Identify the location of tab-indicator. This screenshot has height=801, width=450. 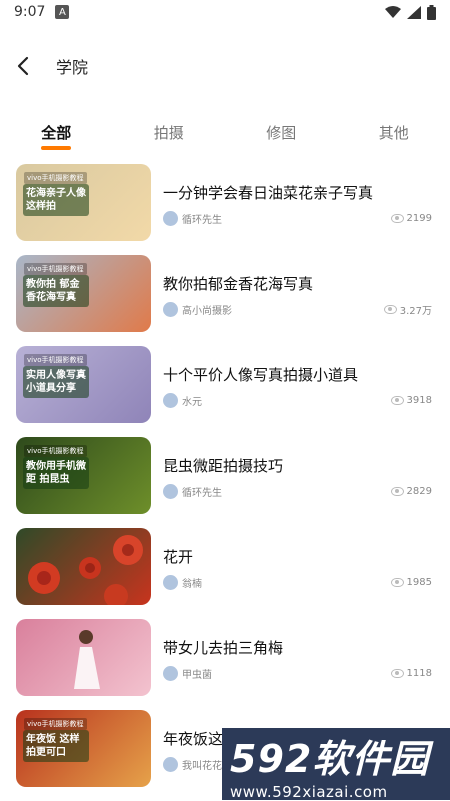
(56, 148).